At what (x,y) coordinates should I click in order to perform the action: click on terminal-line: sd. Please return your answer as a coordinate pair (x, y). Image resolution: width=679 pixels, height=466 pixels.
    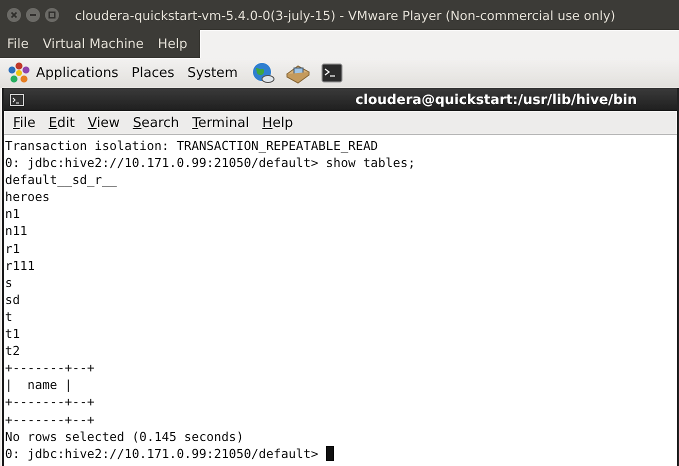
    Looking at the image, I should click on (12, 299).